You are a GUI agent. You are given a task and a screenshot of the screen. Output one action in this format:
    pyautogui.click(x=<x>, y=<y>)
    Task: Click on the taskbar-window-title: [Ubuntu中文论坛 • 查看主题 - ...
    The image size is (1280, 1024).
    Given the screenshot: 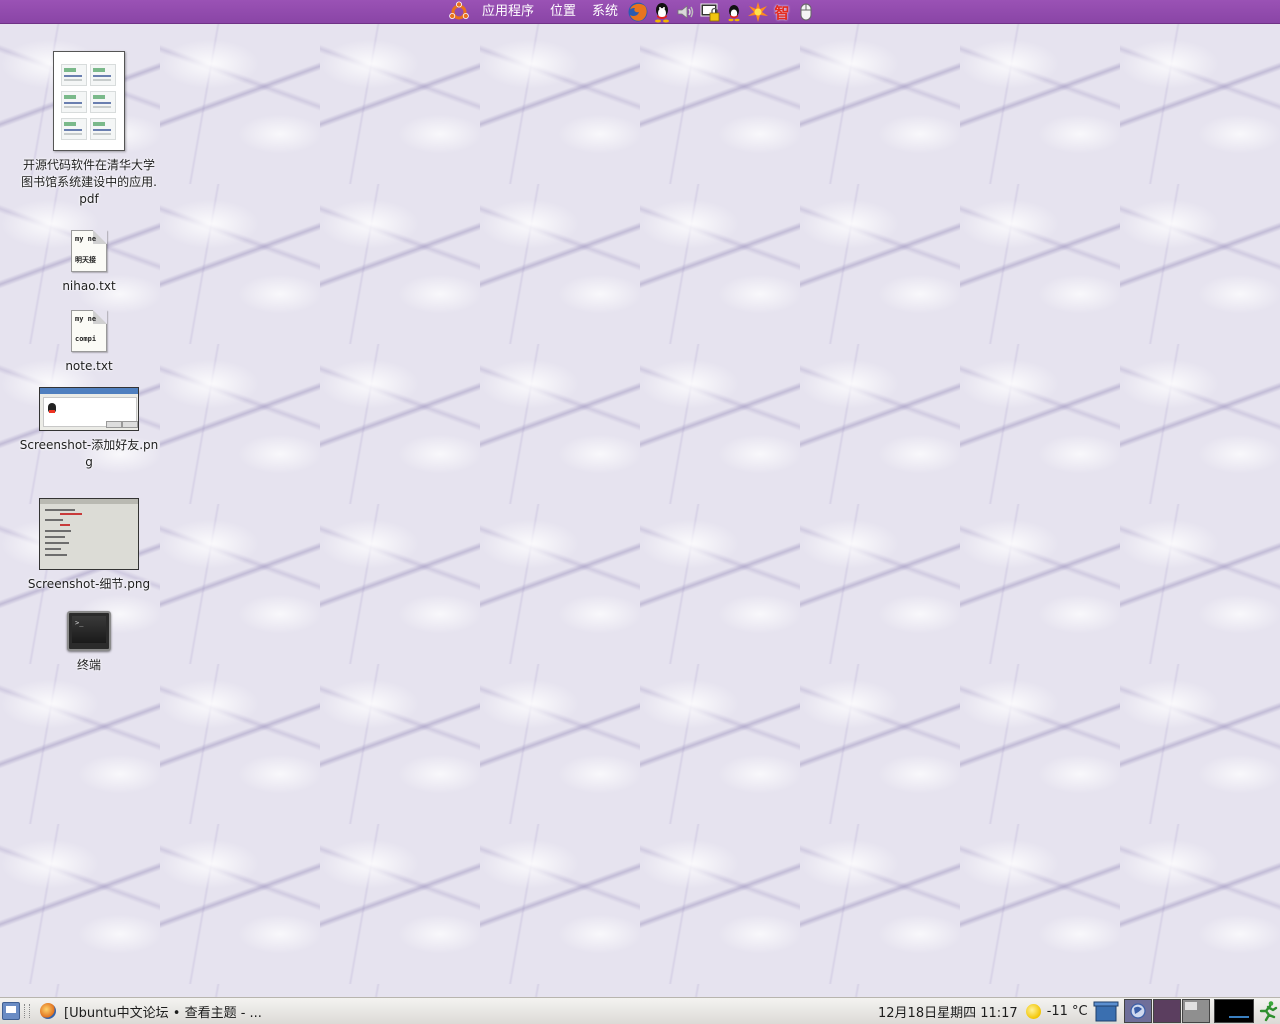 What is the action you would take?
    pyautogui.click(x=163, y=1013)
    